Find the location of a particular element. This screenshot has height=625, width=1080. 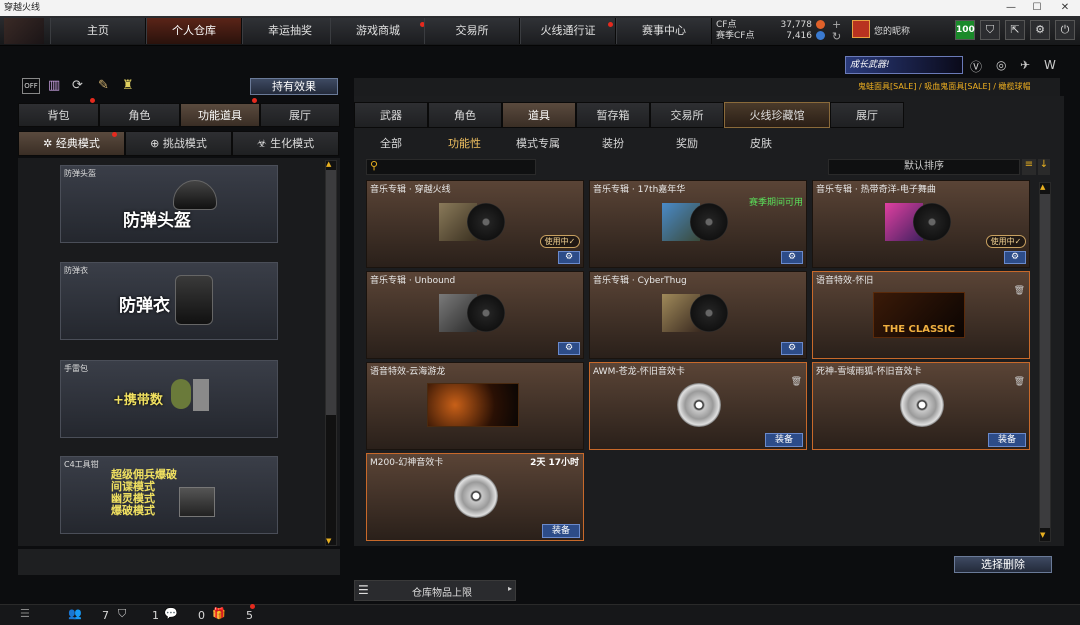

clan-shield-icon: ⛉ is located at coordinates (122, 614).